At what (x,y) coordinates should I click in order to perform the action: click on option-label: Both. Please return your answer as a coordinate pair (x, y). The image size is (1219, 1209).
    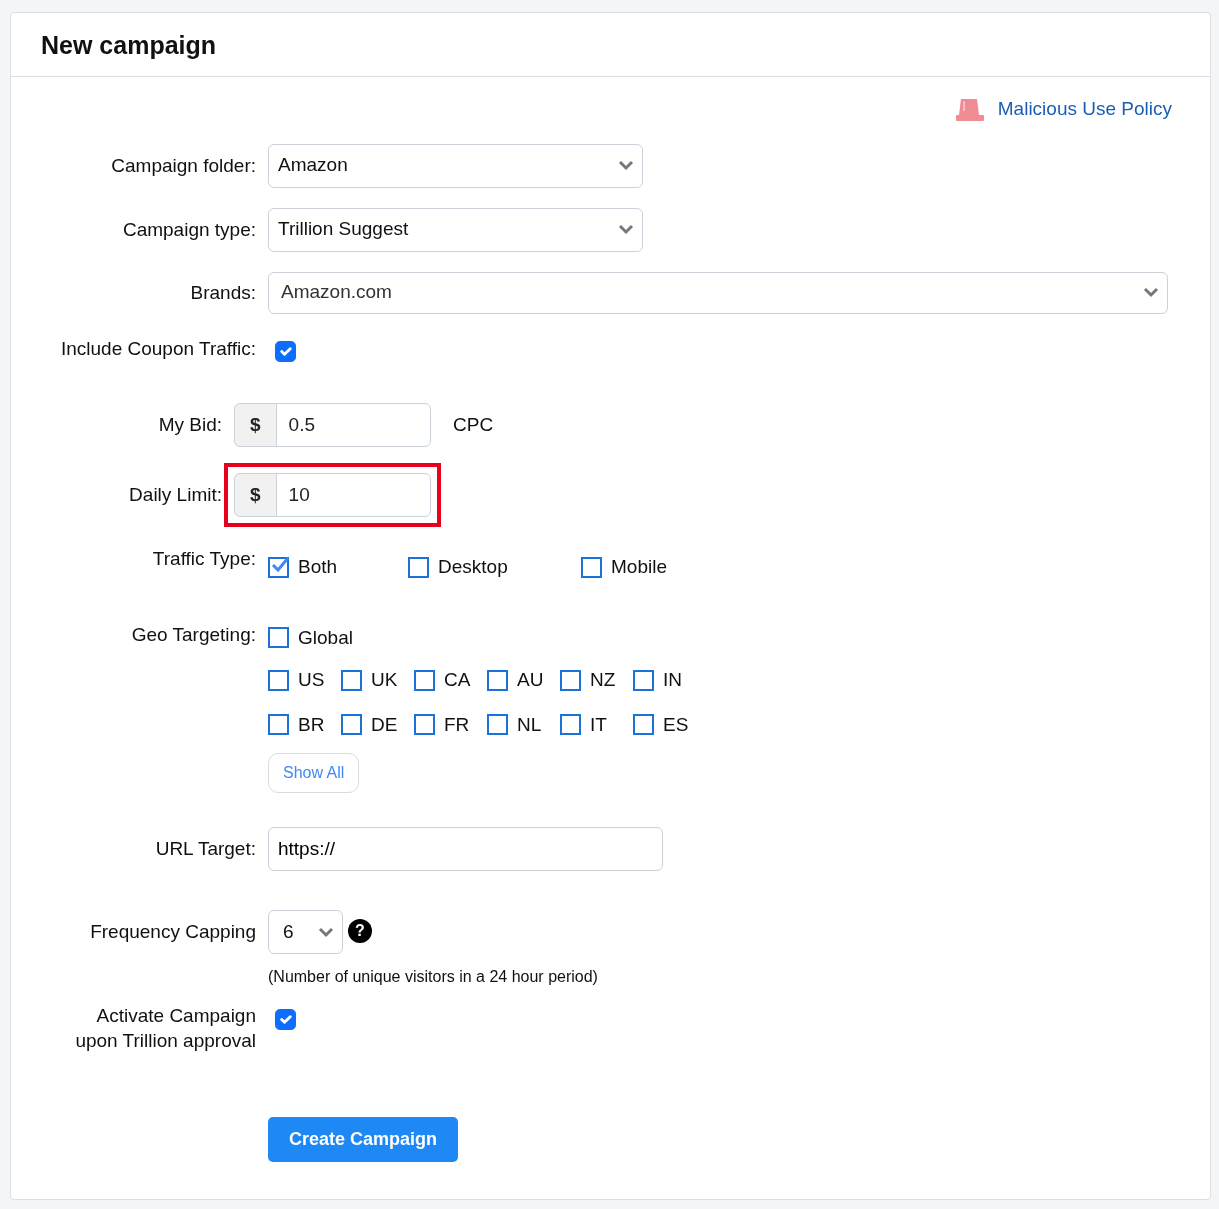
    Looking at the image, I should click on (318, 567).